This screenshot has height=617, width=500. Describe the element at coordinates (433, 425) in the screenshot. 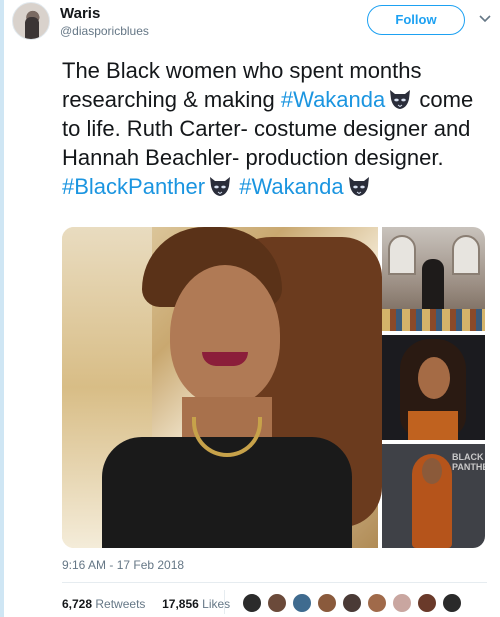

I see `photo-dress` at that location.